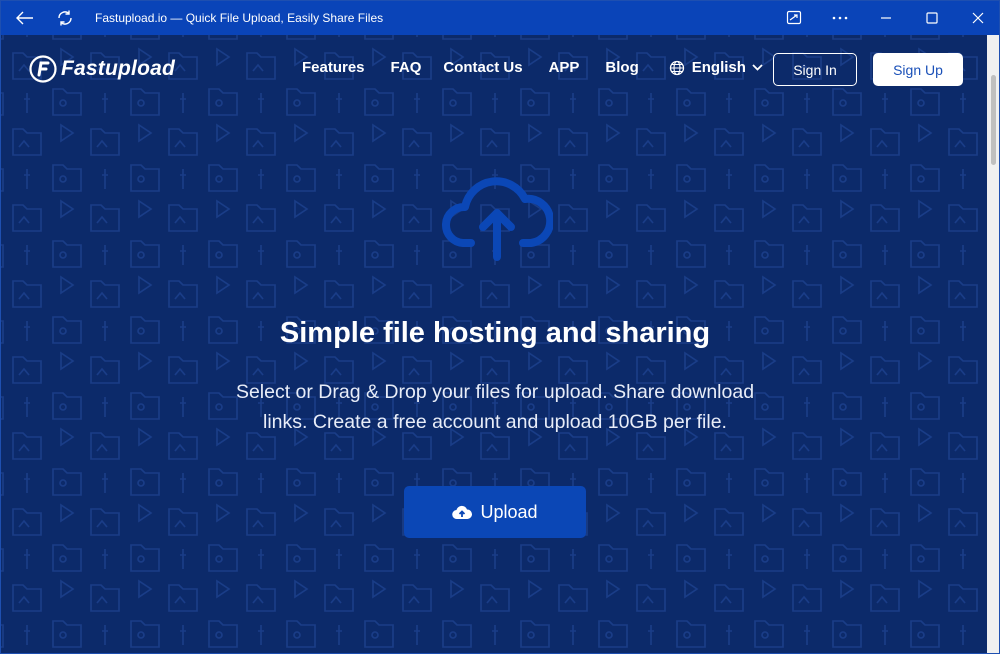  I want to click on nav-link-app: APP, so click(564, 67).